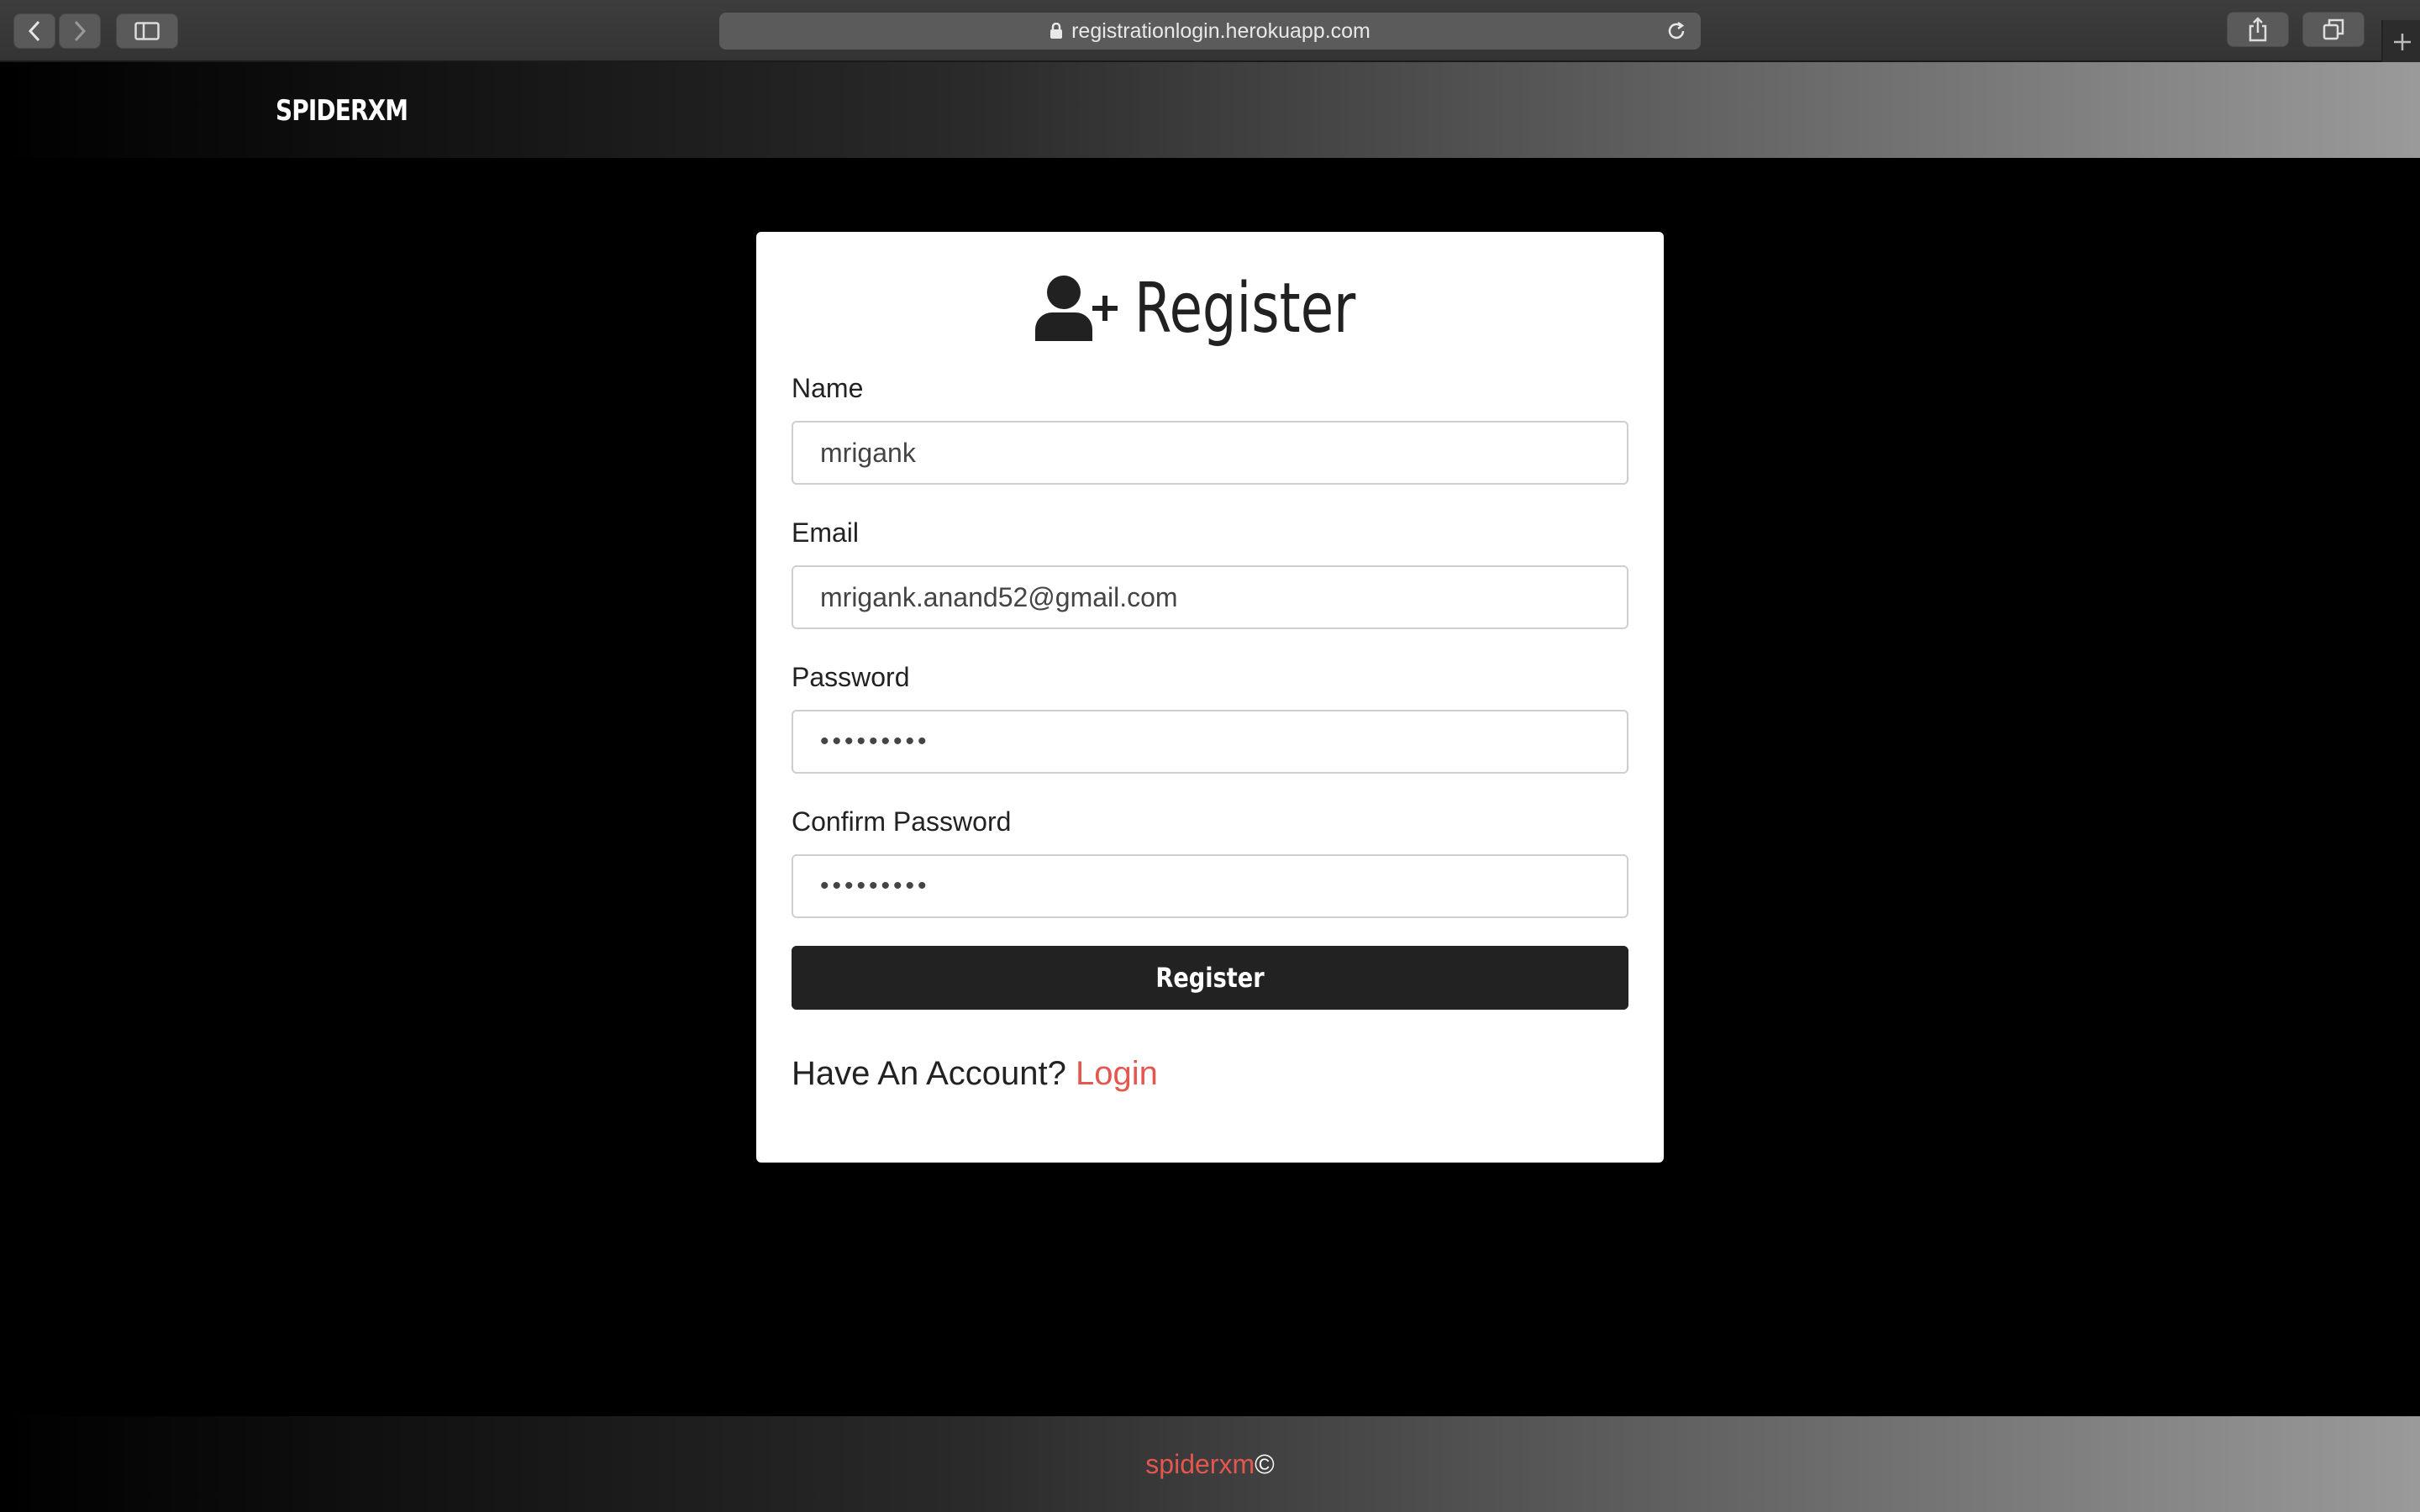 This screenshot has height=1512, width=2420. I want to click on chevron-right-icon, so click(80, 31).